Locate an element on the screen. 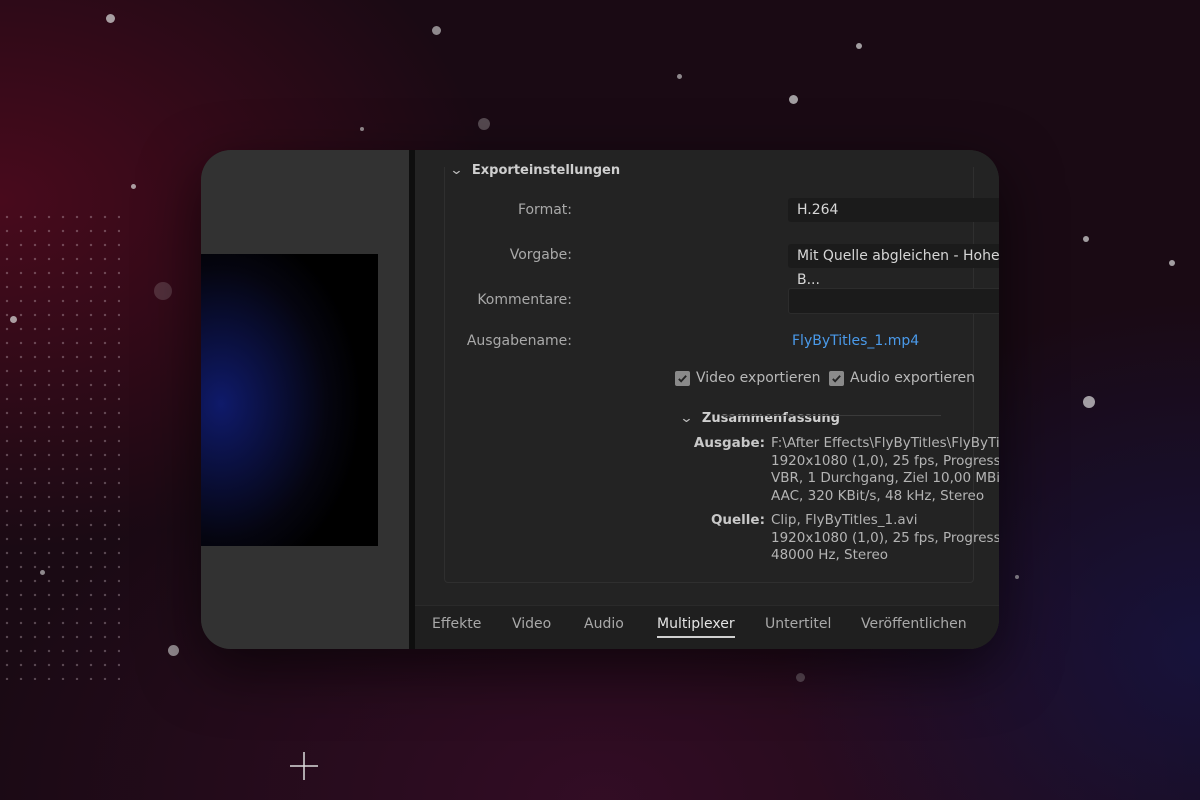 The width and height of the screenshot is (1200, 800). export-audio-checkbox: Audio exportieren is located at coordinates (902, 378).